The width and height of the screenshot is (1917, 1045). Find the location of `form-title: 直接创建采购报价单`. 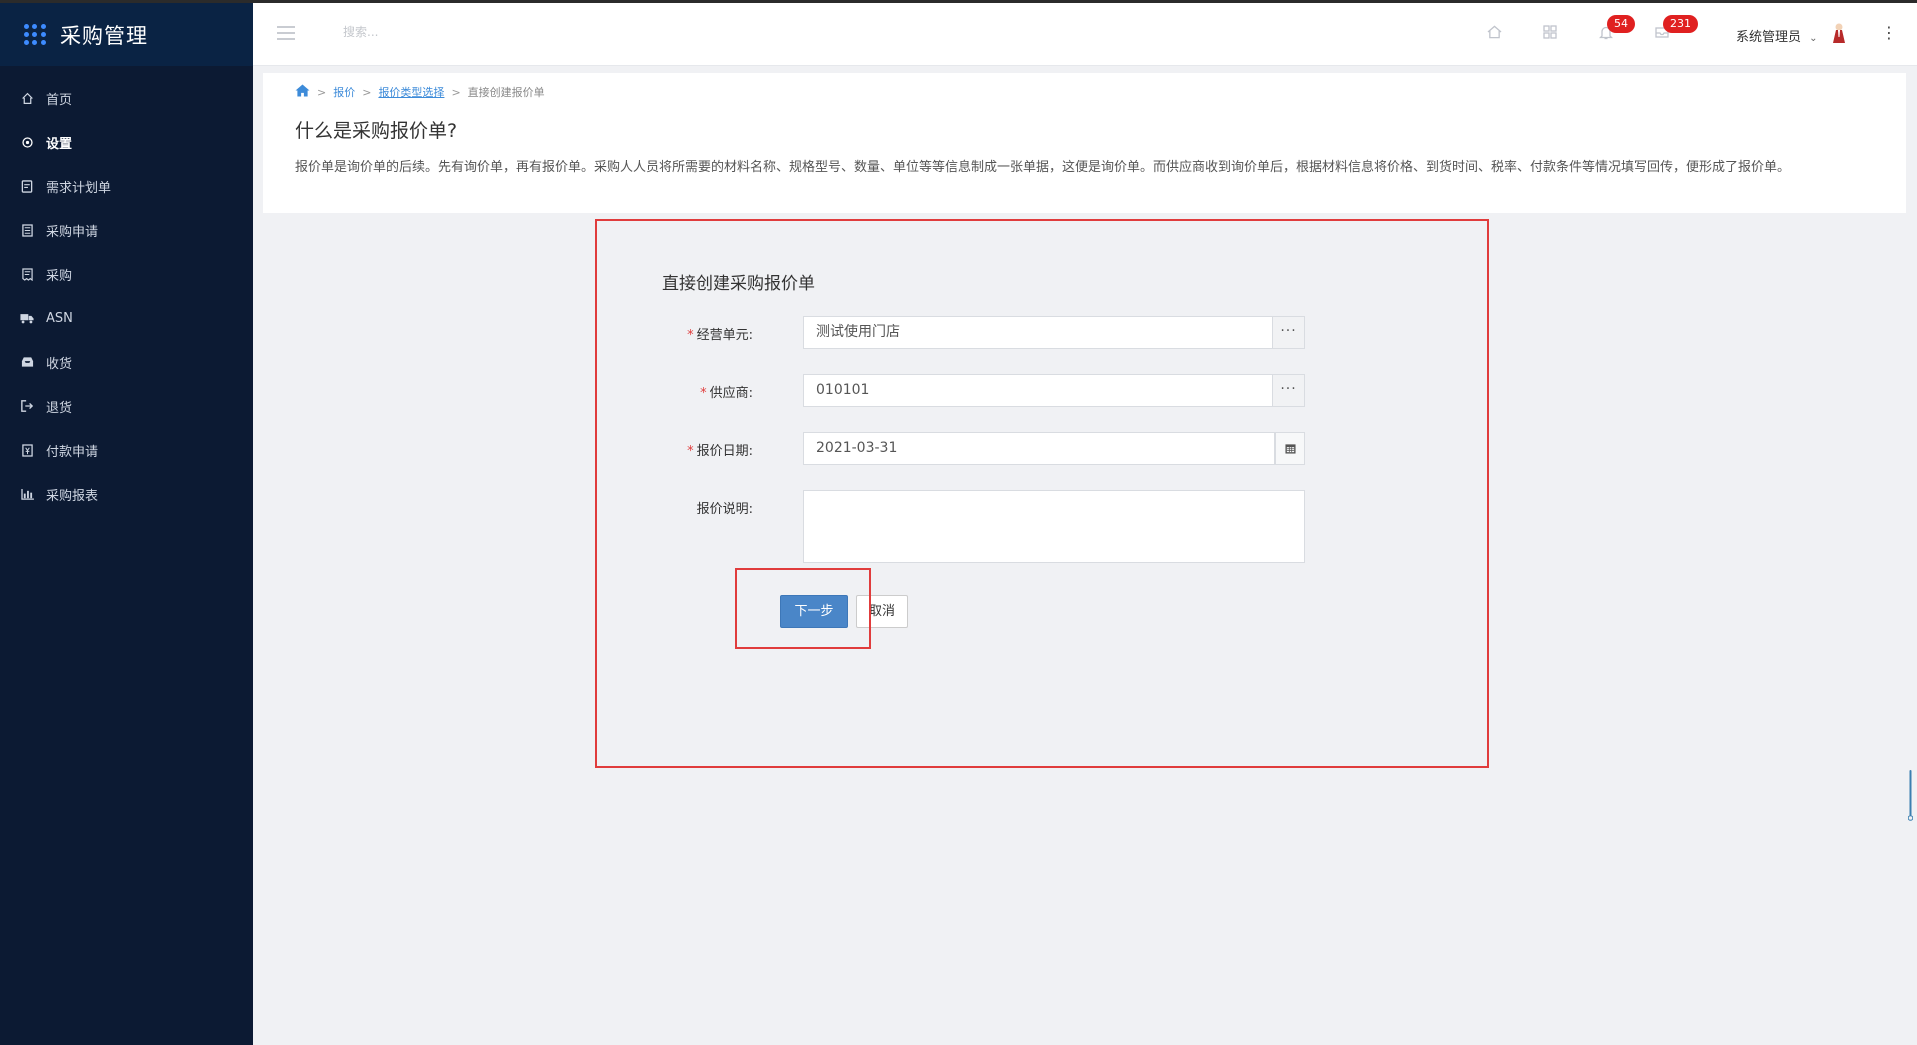

form-title: 直接创建采购报价单 is located at coordinates (738, 284).